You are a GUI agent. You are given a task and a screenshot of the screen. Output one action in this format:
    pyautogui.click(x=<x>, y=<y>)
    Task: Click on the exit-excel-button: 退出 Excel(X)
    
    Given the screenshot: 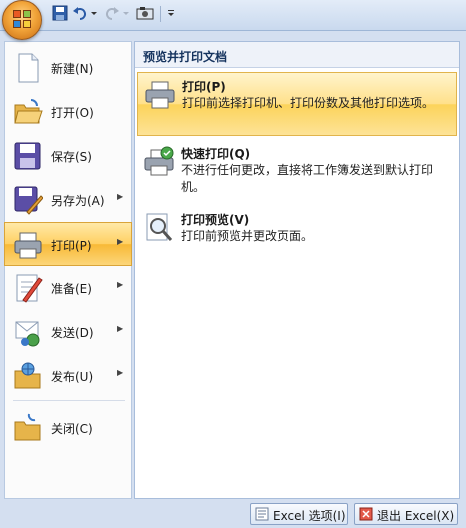 What is the action you would take?
    pyautogui.click(x=406, y=514)
    